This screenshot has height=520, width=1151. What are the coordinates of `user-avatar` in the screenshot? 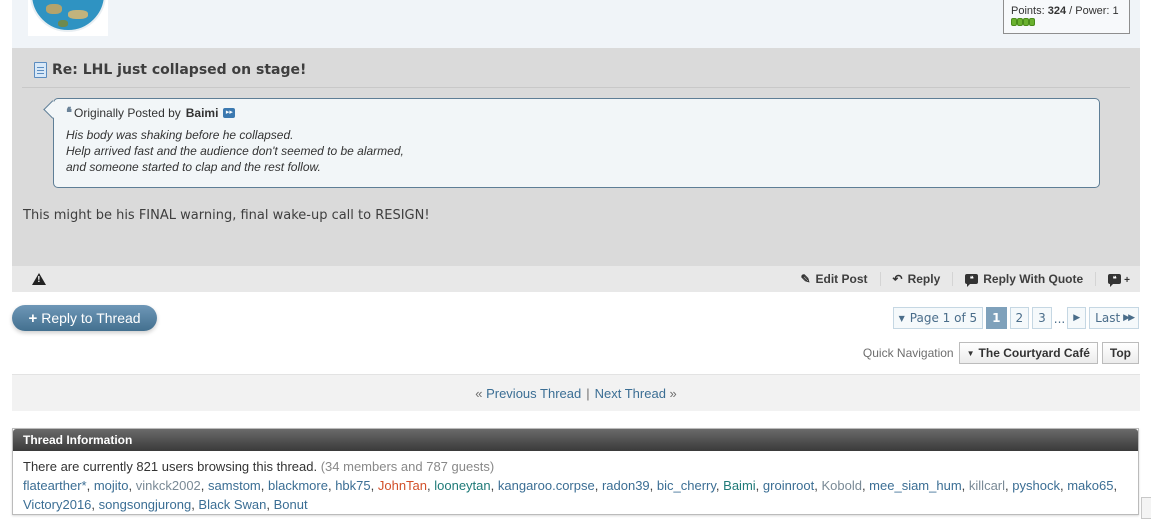 It's located at (68, 18).